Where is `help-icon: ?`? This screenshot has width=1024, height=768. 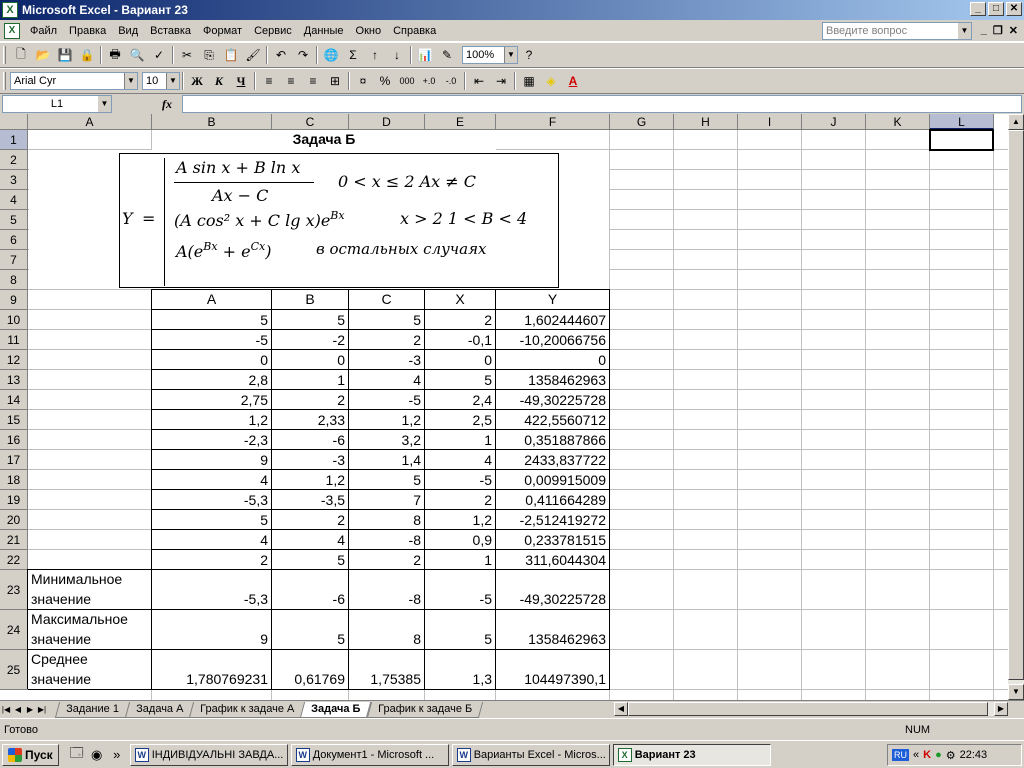 help-icon: ? is located at coordinates (529, 55).